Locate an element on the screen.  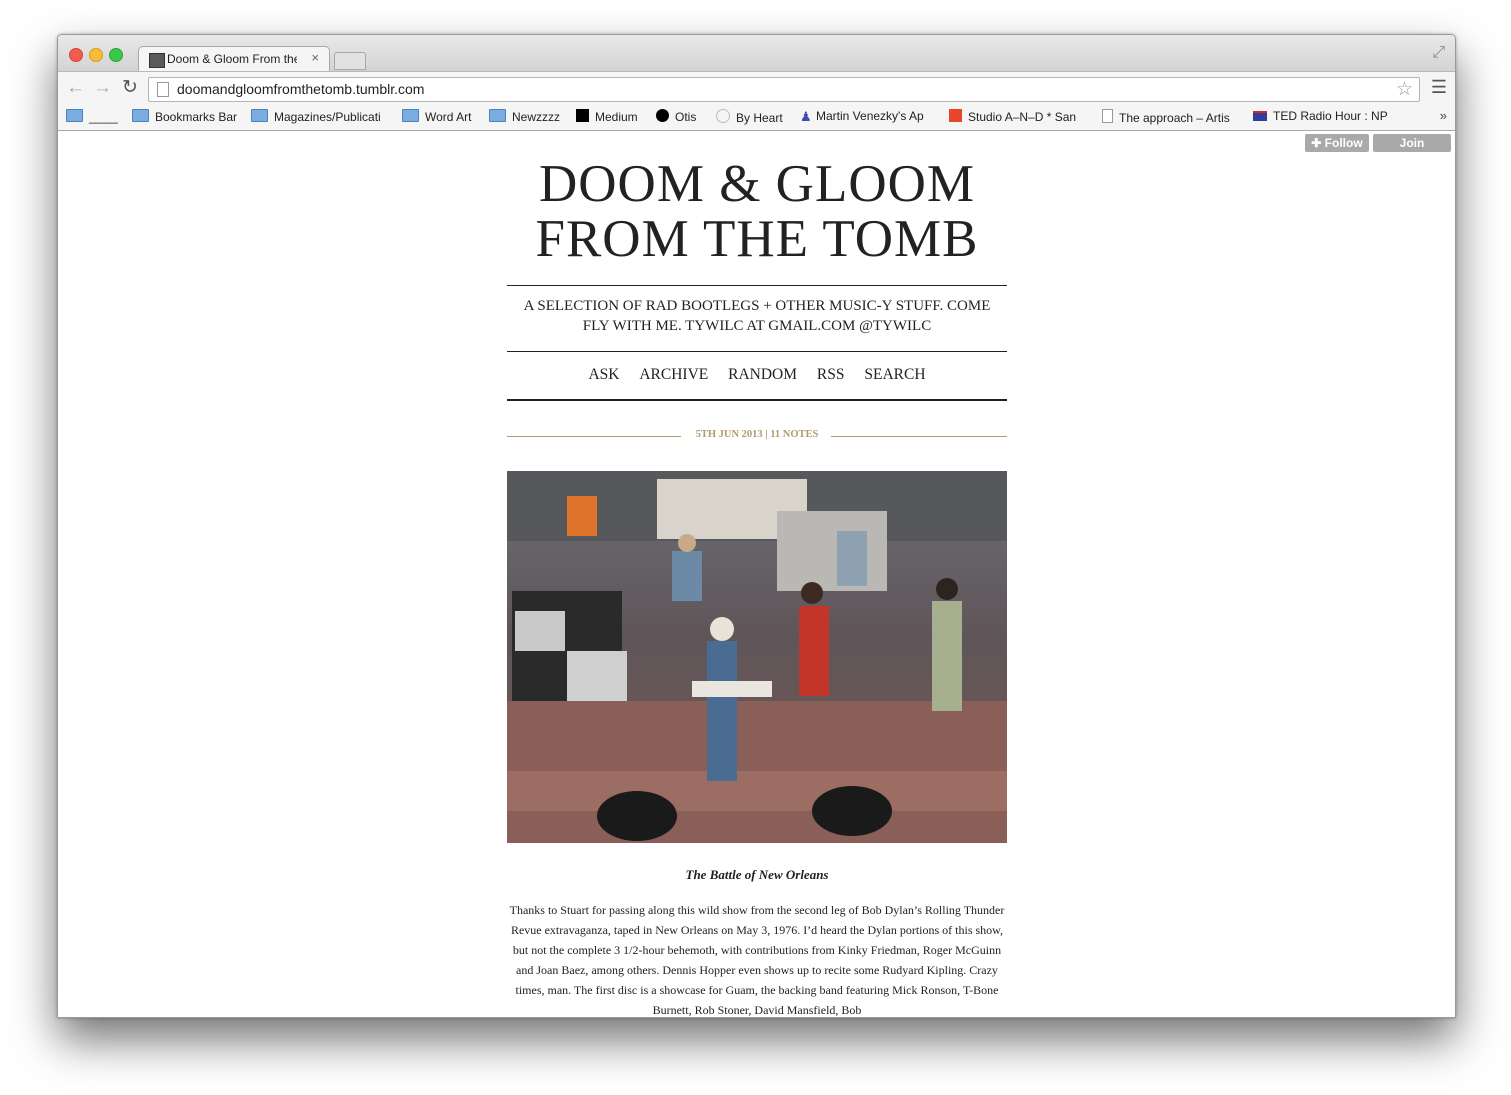
follow-button: ✚ Follow is located at coordinates (1337, 143).